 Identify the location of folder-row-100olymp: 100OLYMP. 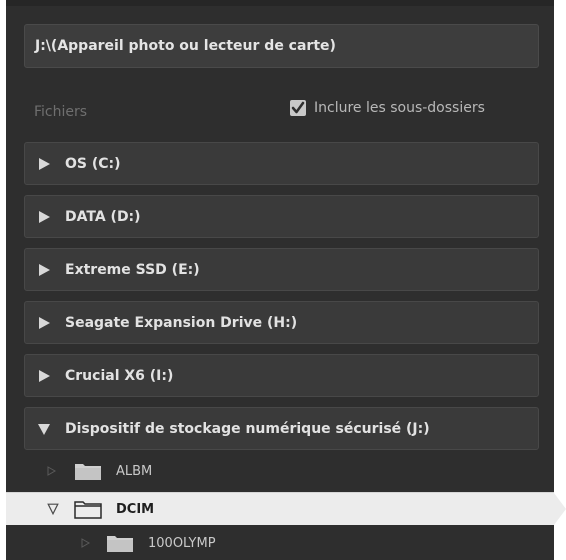
(148, 543).